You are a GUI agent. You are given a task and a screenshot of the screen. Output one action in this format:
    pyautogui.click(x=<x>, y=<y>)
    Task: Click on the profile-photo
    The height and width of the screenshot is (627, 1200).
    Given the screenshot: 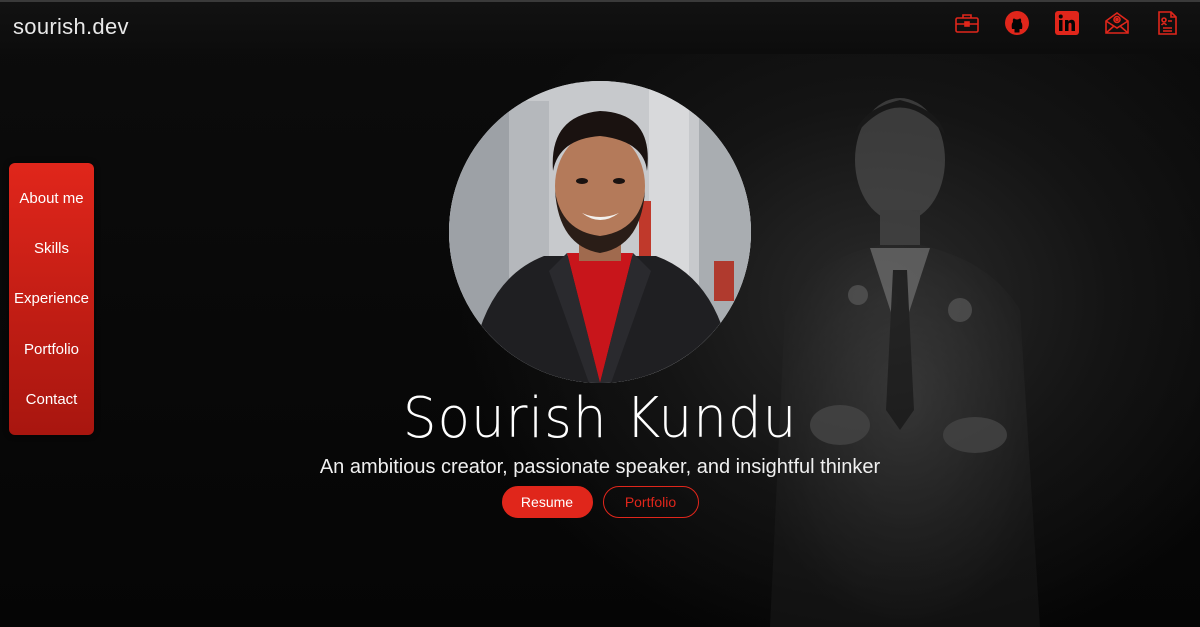 What is the action you would take?
    pyautogui.click(x=600, y=232)
    